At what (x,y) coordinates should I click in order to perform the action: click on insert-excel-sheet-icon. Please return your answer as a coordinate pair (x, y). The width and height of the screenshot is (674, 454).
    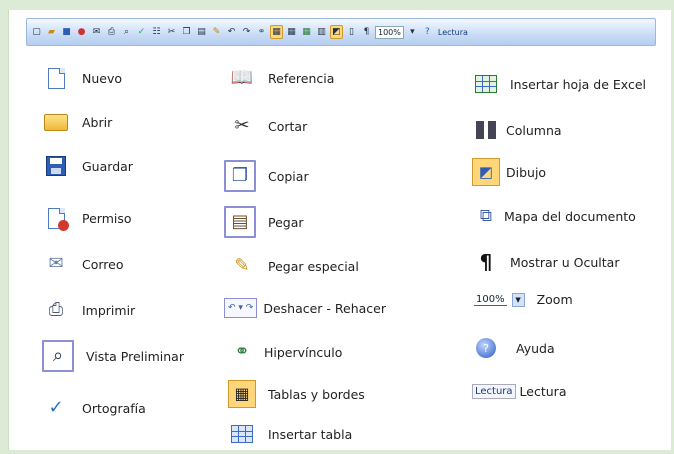
    Looking at the image, I should click on (486, 84).